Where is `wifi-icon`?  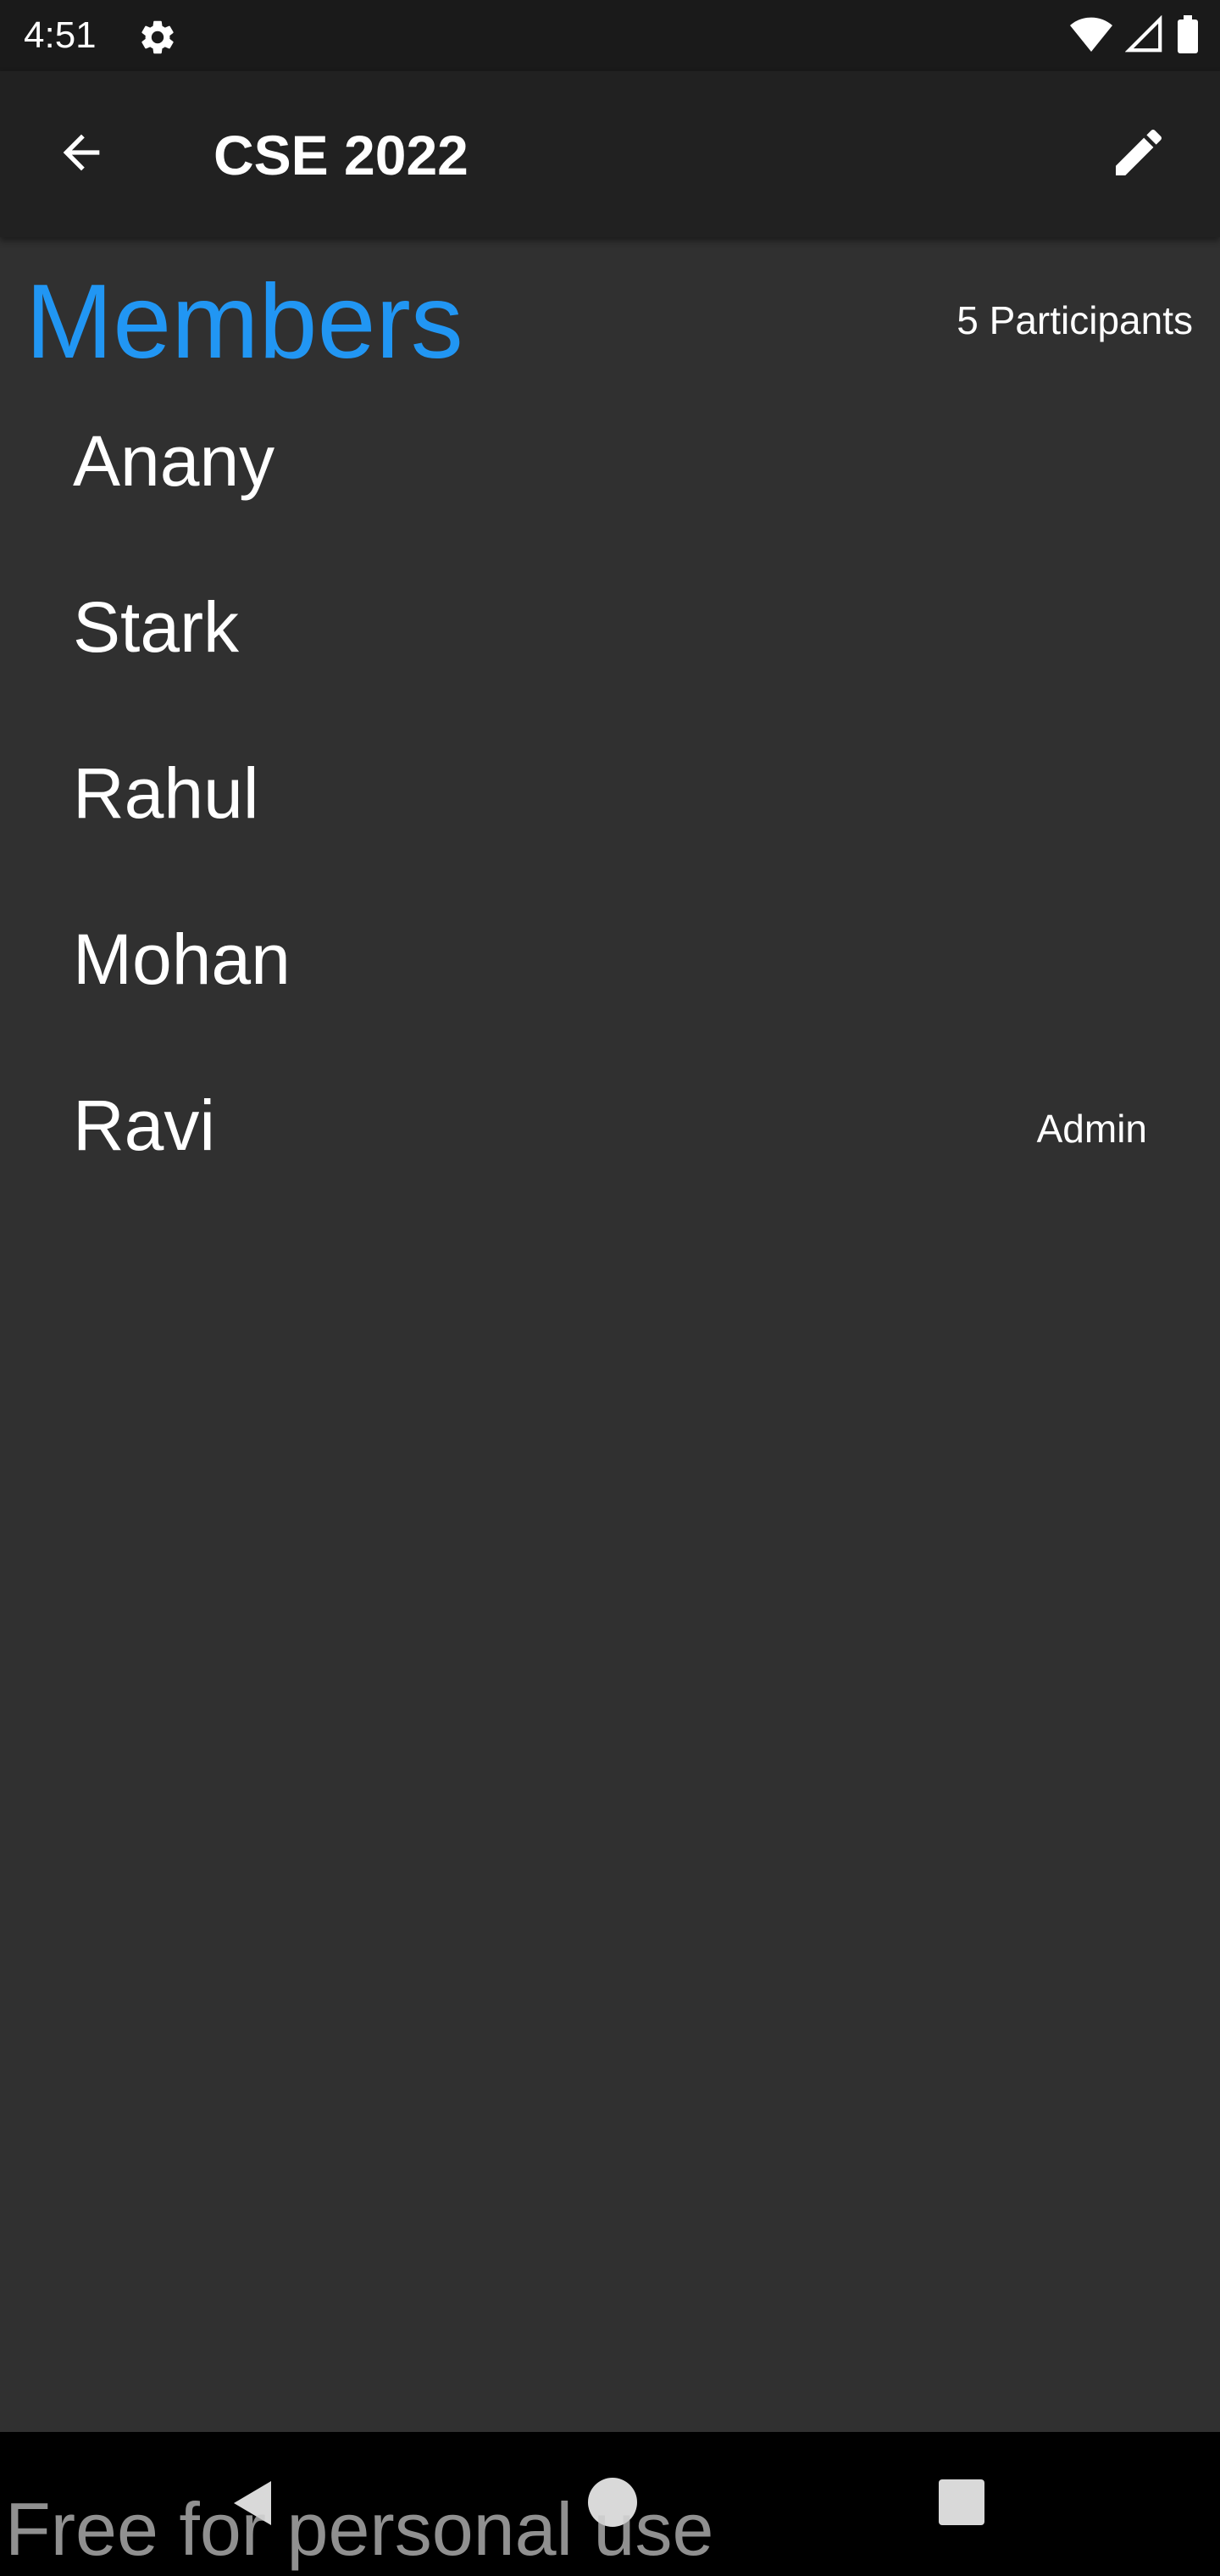 wifi-icon is located at coordinates (1091, 37).